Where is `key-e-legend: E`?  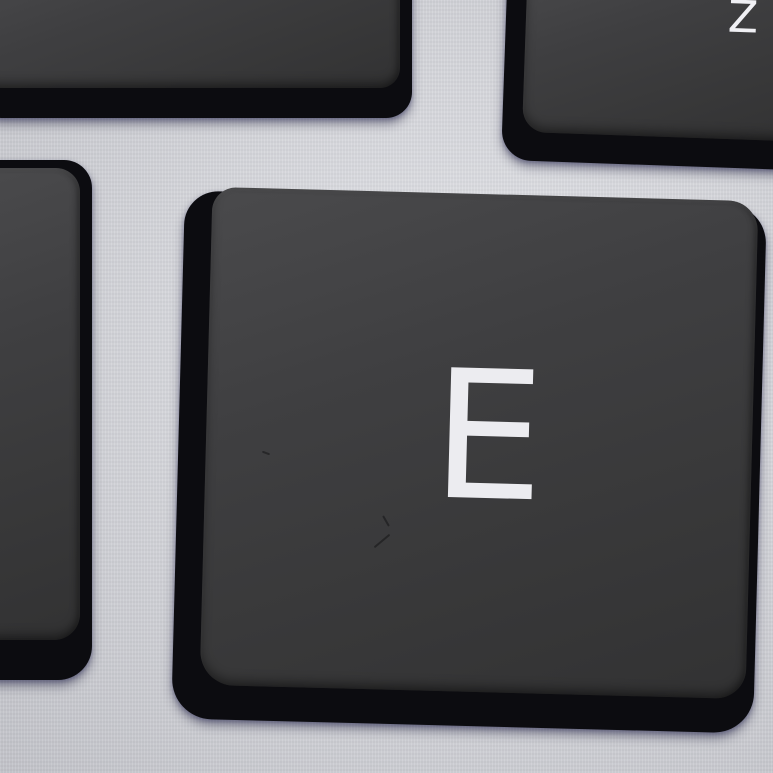 key-e-legend: E is located at coordinates (488, 436).